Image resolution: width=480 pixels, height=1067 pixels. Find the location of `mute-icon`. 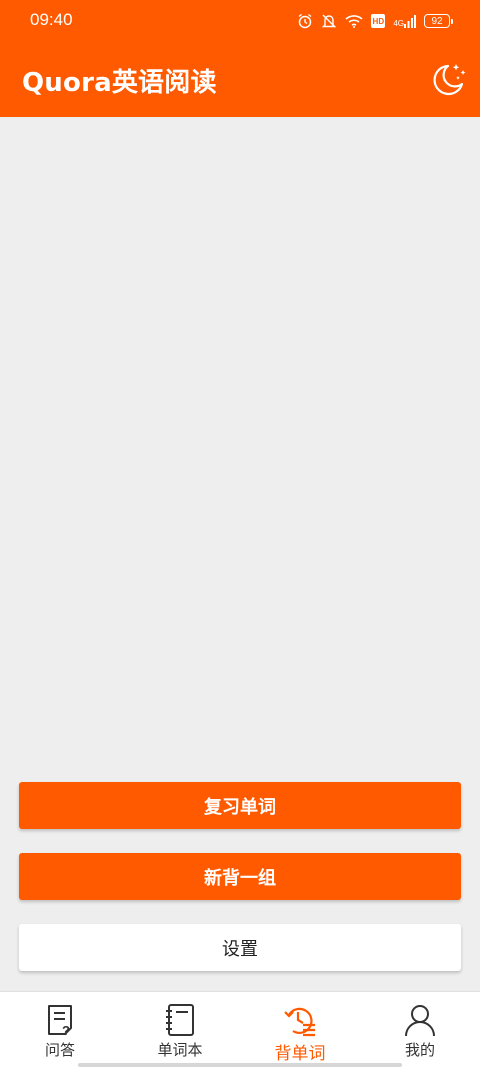

mute-icon is located at coordinates (329, 21).